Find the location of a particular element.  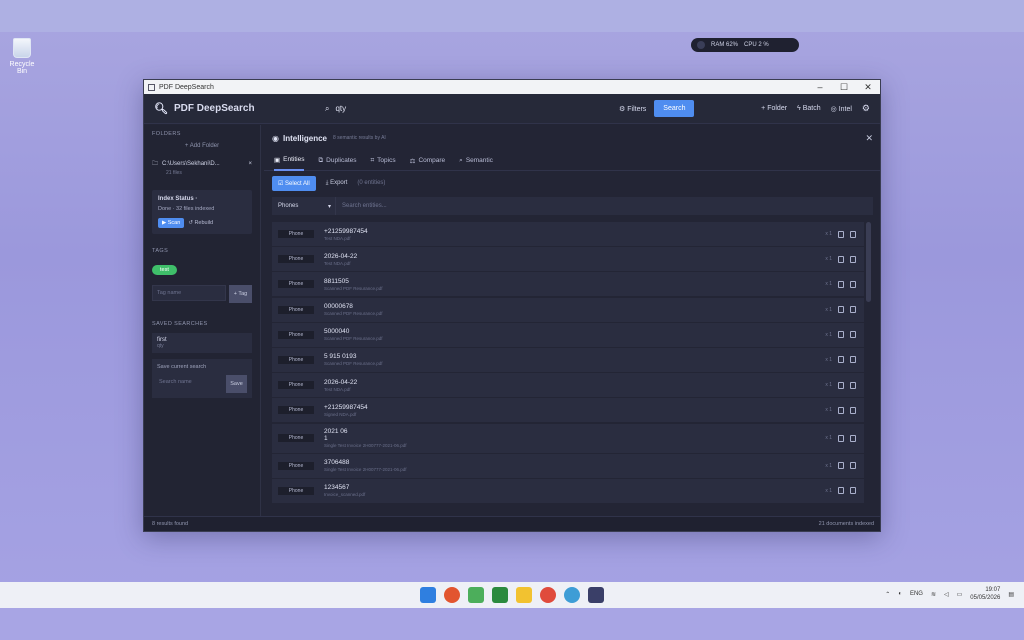

search-name-input: Search name is located at coordinates (190, 383).